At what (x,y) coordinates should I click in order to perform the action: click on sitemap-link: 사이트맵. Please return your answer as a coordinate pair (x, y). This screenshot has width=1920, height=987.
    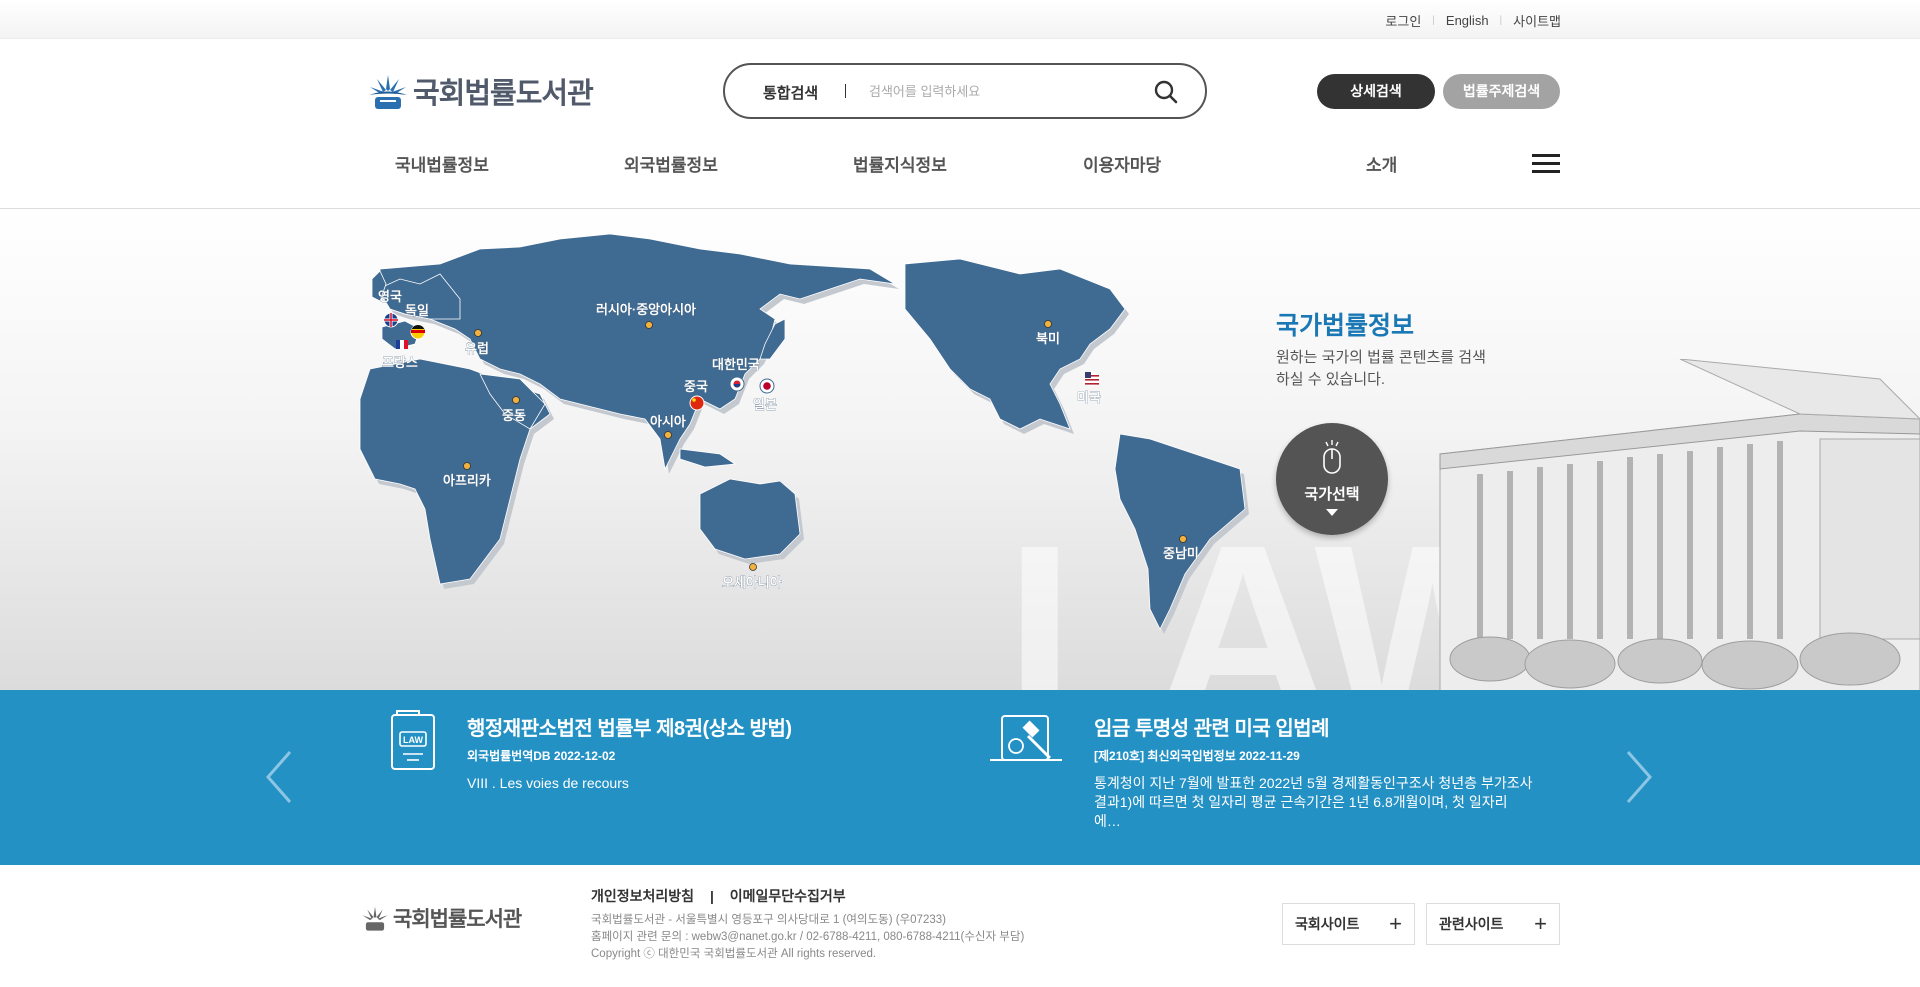
    Looking at the image, I should click on (1537, 20).